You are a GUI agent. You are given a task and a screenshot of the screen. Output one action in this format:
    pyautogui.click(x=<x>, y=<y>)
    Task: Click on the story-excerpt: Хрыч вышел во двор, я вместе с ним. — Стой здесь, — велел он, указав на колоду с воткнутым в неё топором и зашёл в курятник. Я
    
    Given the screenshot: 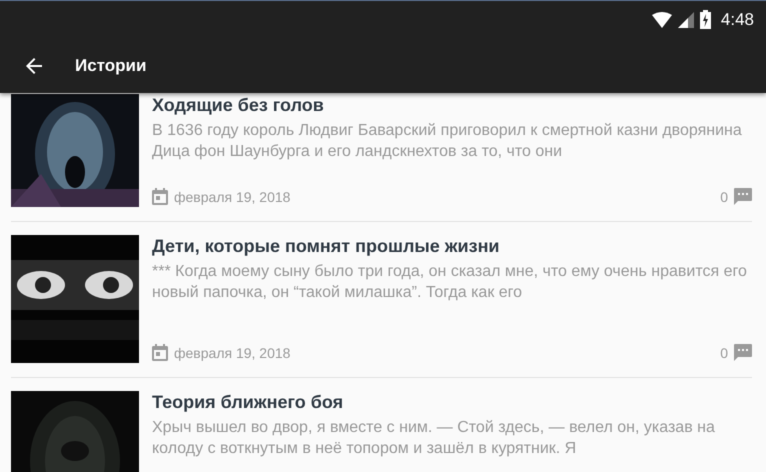 What is the action you would take?
    pyautogui.click(x=434, y=438)
    